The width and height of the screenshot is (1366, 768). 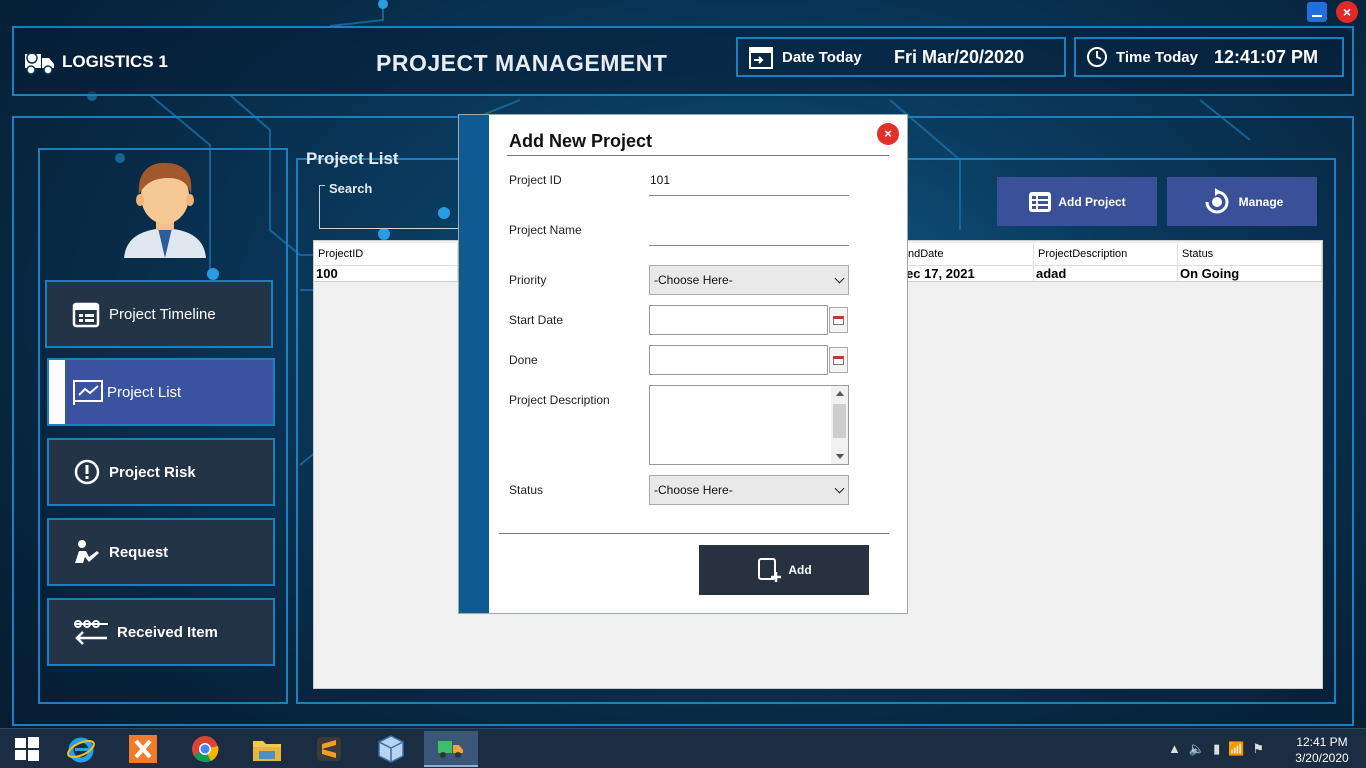 I want to click on status-selected-value: -Choose Here-, so click(x=693, y=490).